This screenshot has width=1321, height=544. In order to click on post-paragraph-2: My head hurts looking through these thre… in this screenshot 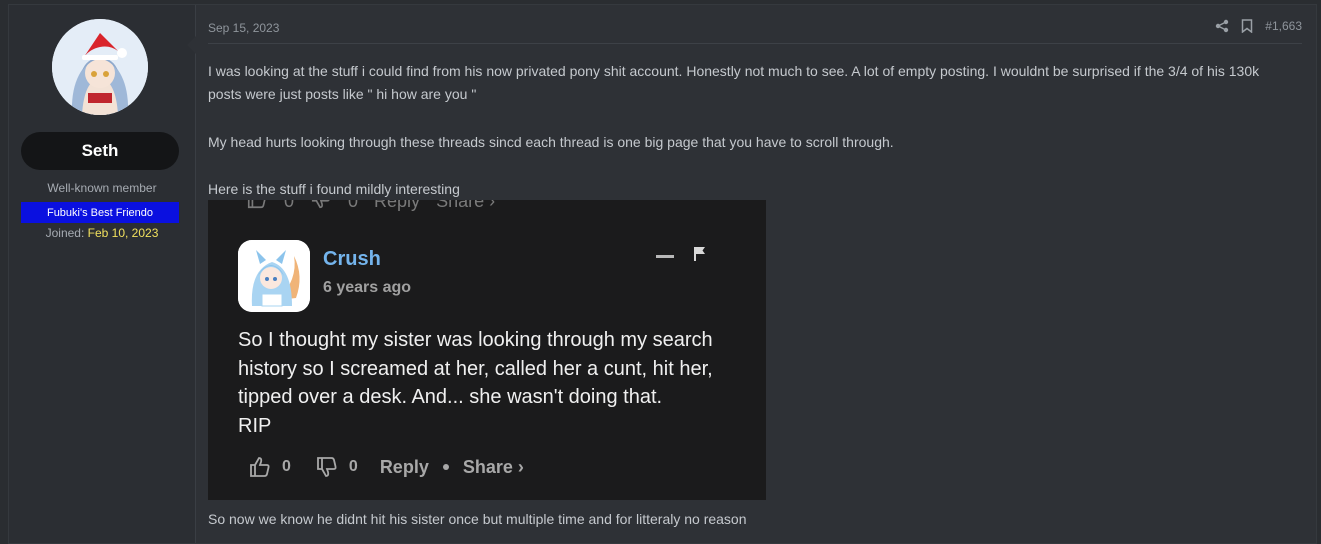, I will do `click(551, 142)`.